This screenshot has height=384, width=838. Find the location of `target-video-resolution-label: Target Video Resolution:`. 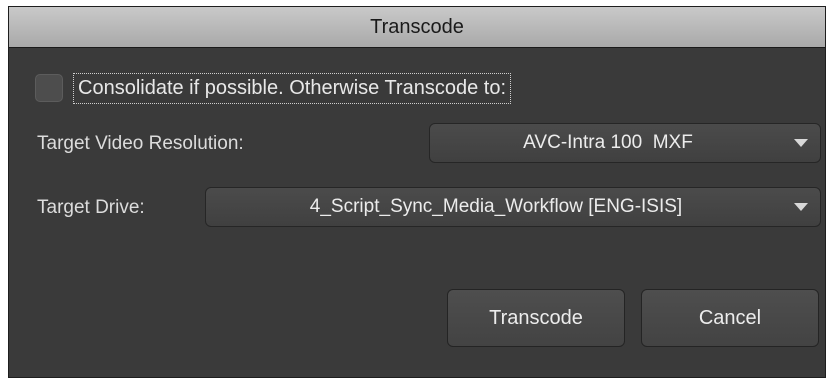

target-video-resolution-label: Target Video Resolution: is located at coordinates (140, 143).